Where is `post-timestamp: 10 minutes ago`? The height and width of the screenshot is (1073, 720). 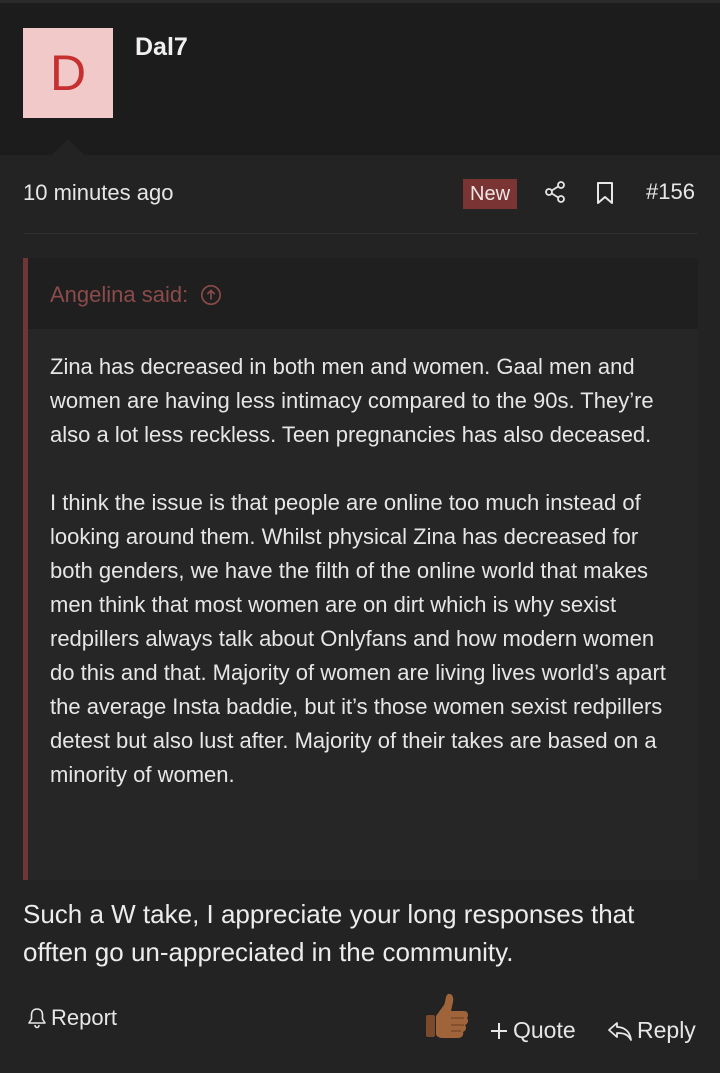 post-timestamp: 10 minutes ago is located at coordinates (98, 193).